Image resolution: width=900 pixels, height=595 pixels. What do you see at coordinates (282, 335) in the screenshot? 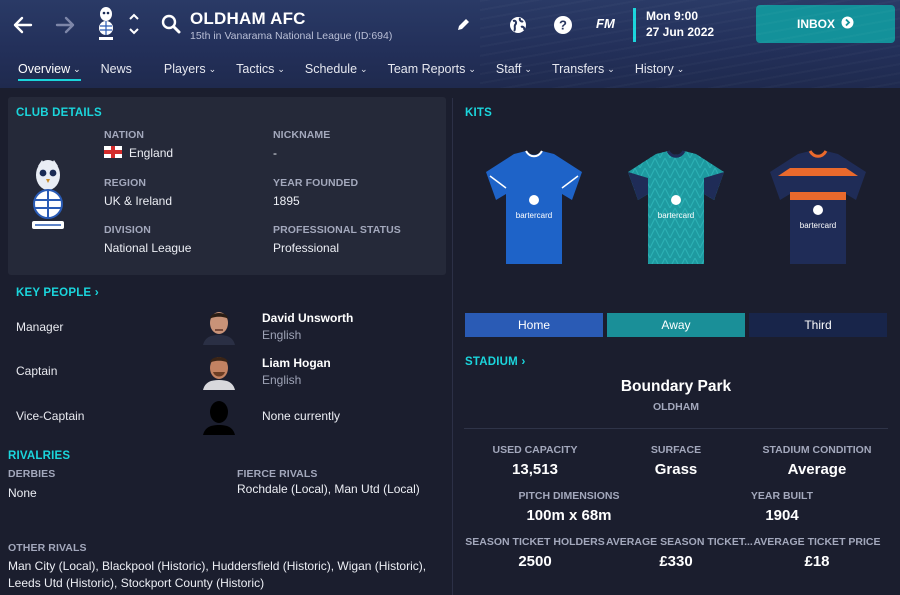
I see `manager-nationality: English` at bounding box center [282, 335].